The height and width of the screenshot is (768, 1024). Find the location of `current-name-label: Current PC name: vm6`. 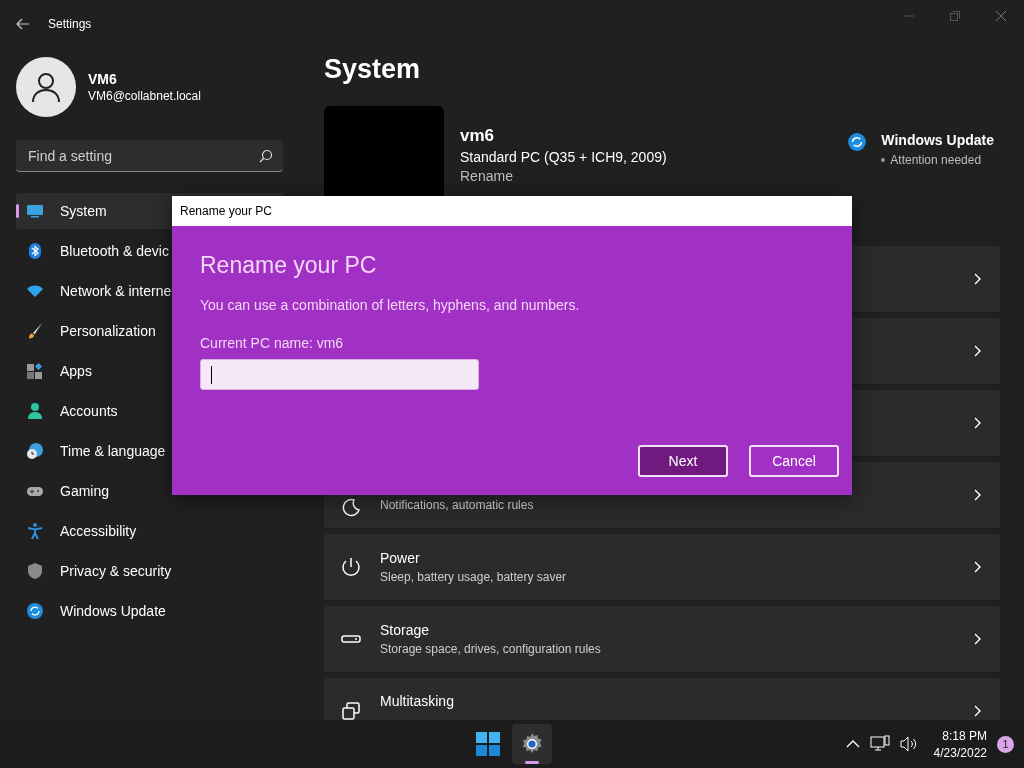

current-name-label: Current PC name: vm6 is located at coordinates (272, 343).